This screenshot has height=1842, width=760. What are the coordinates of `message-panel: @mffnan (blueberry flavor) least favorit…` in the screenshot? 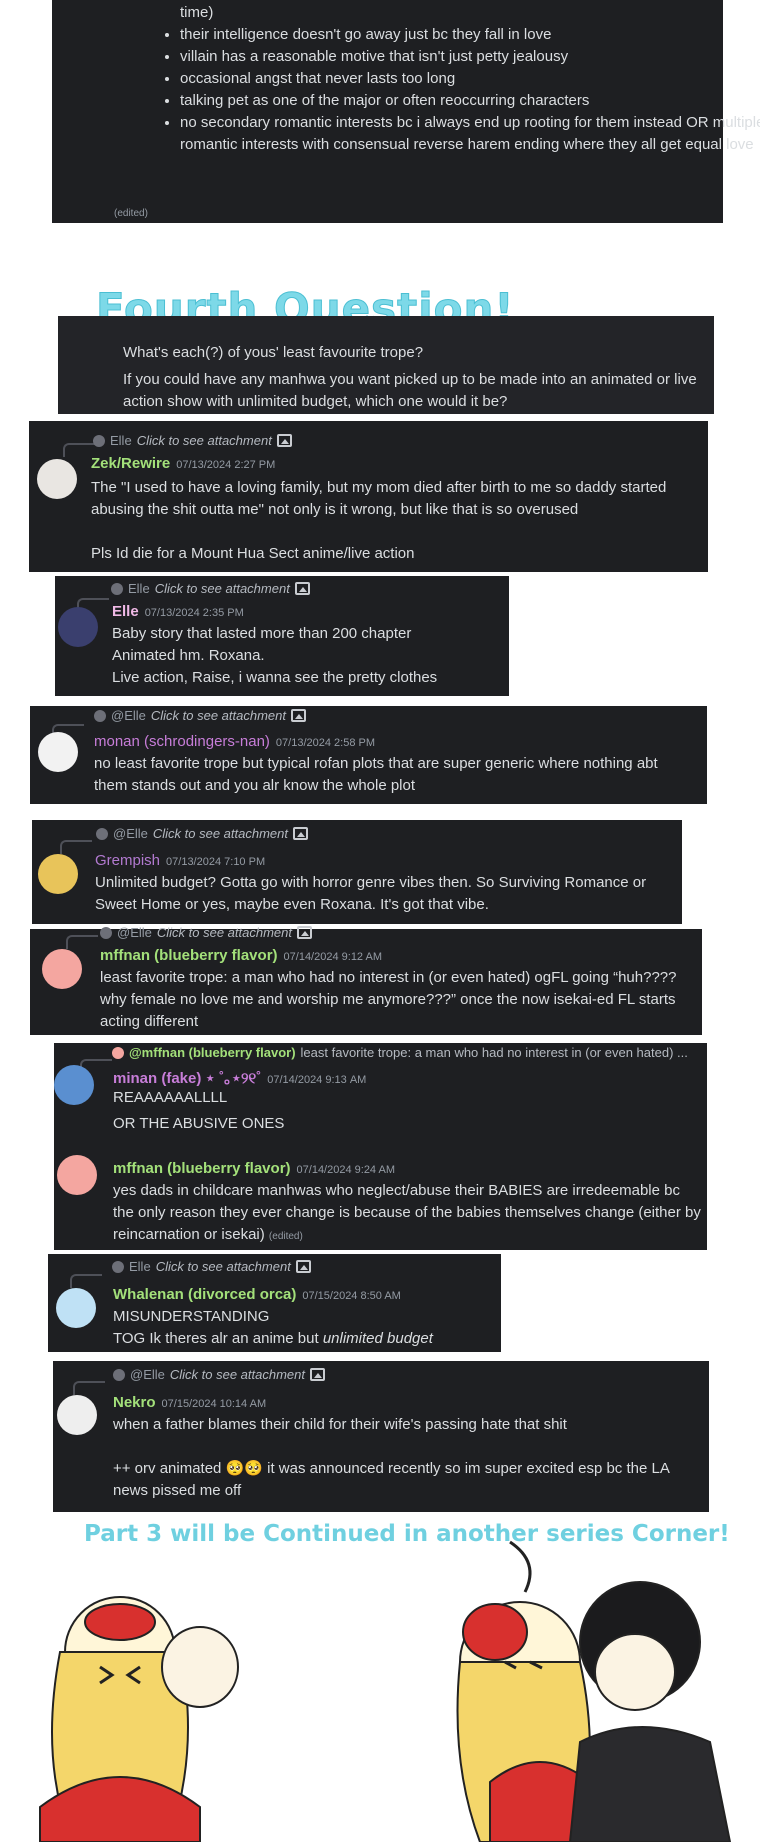 It's located at (380, 1146).